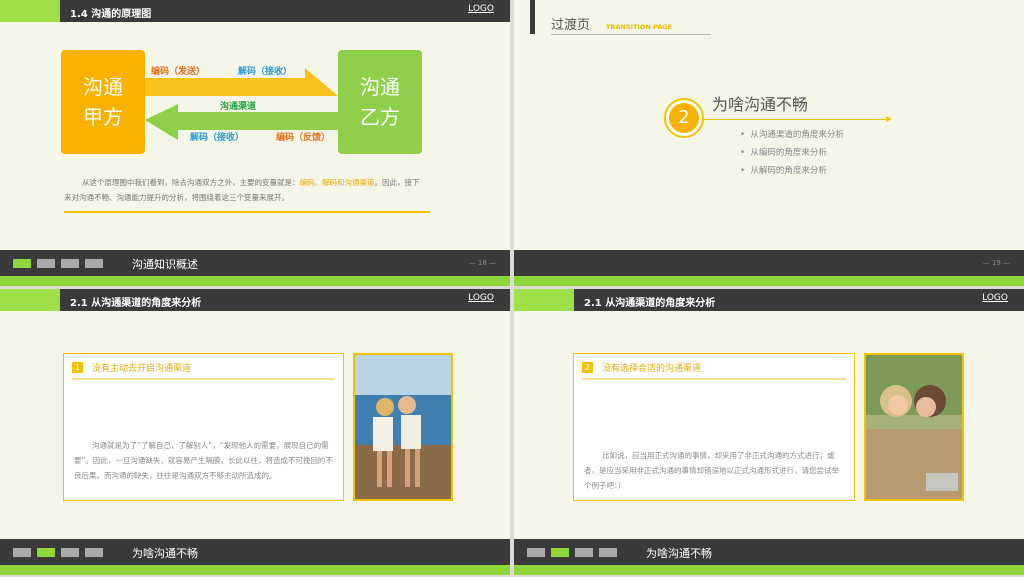  What do you see at coordinates (996, 263) in the screenshot?
I see `page-number: — 19 —` at bounding box center [996, 263].